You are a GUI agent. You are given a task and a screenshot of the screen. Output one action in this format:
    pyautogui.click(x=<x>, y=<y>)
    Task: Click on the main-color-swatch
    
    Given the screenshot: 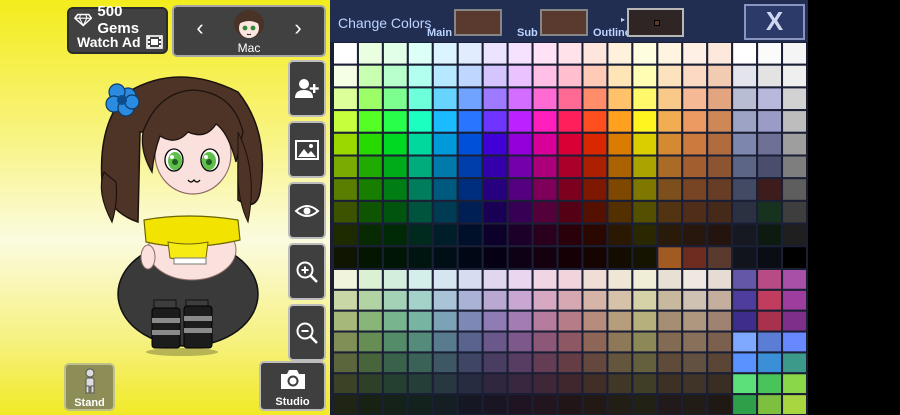 What is the action you would take?
    pyautogui.click(x=478, y=22)
    